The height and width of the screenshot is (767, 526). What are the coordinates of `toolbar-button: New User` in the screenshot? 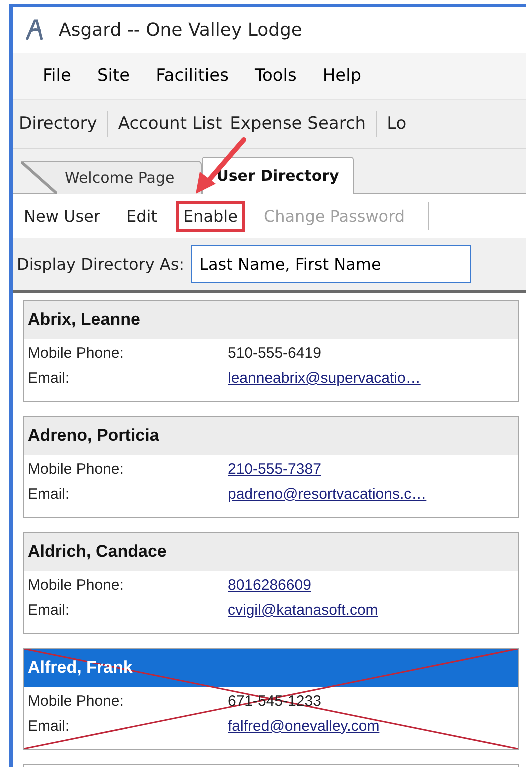 It's located at (62, 216).